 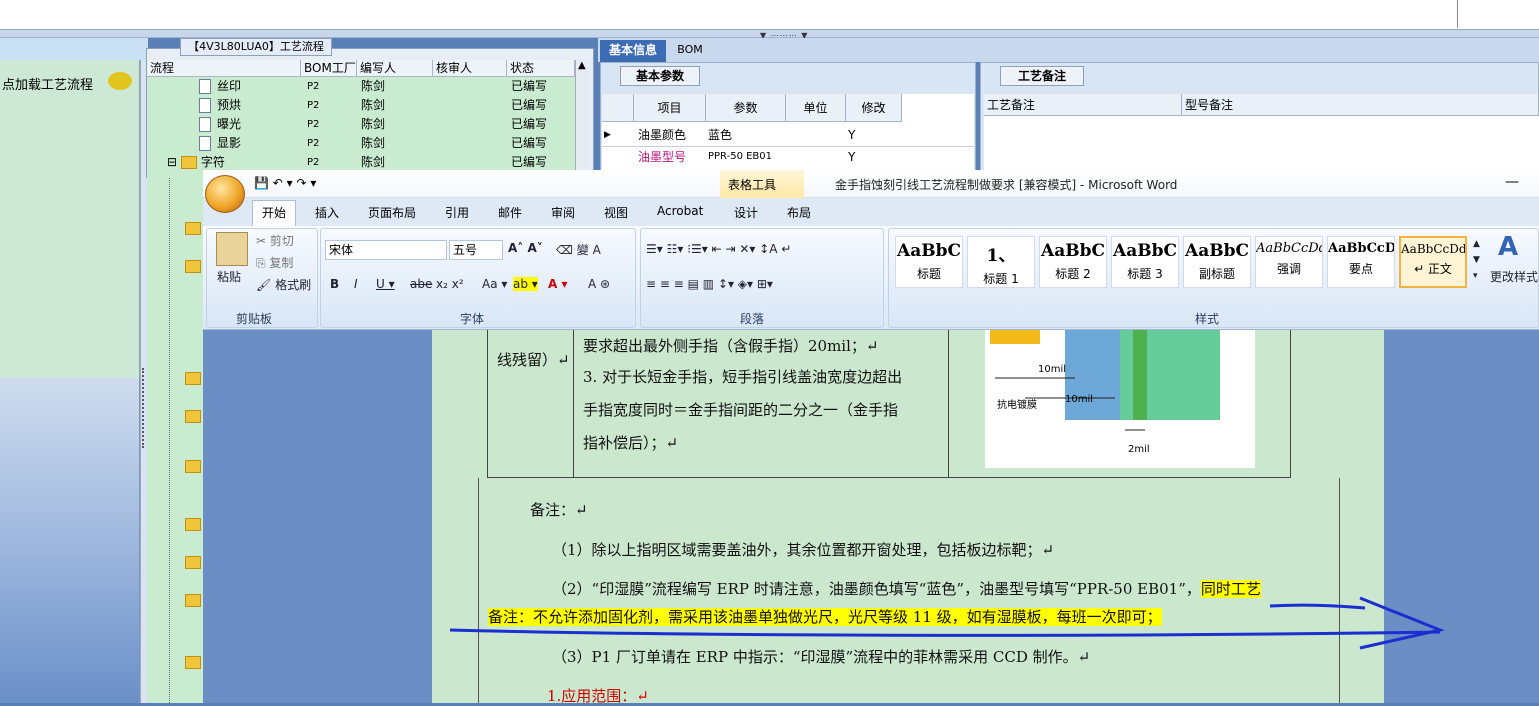 I want to click on table-row: 预烘 P2 陈剑 已编写, so click(x=361, y=105).